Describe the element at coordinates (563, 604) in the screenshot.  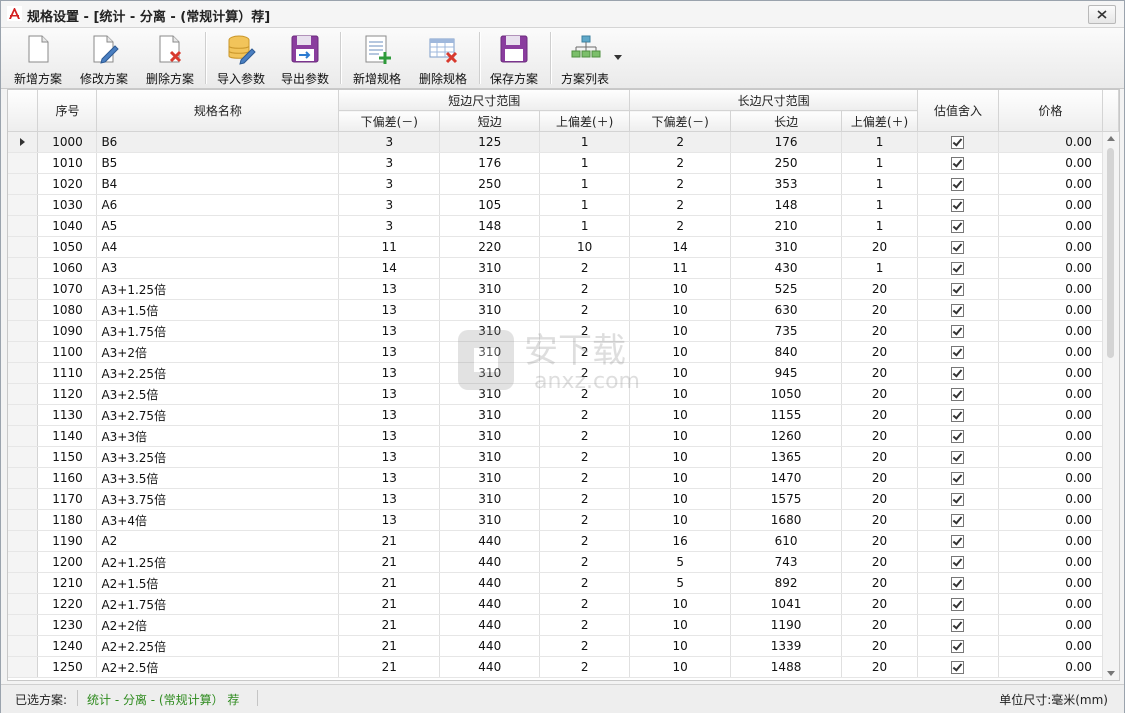
I see `table-row: 1220 A2+1.75倍 21 440 2 10 1041 20 0.00` at that location.